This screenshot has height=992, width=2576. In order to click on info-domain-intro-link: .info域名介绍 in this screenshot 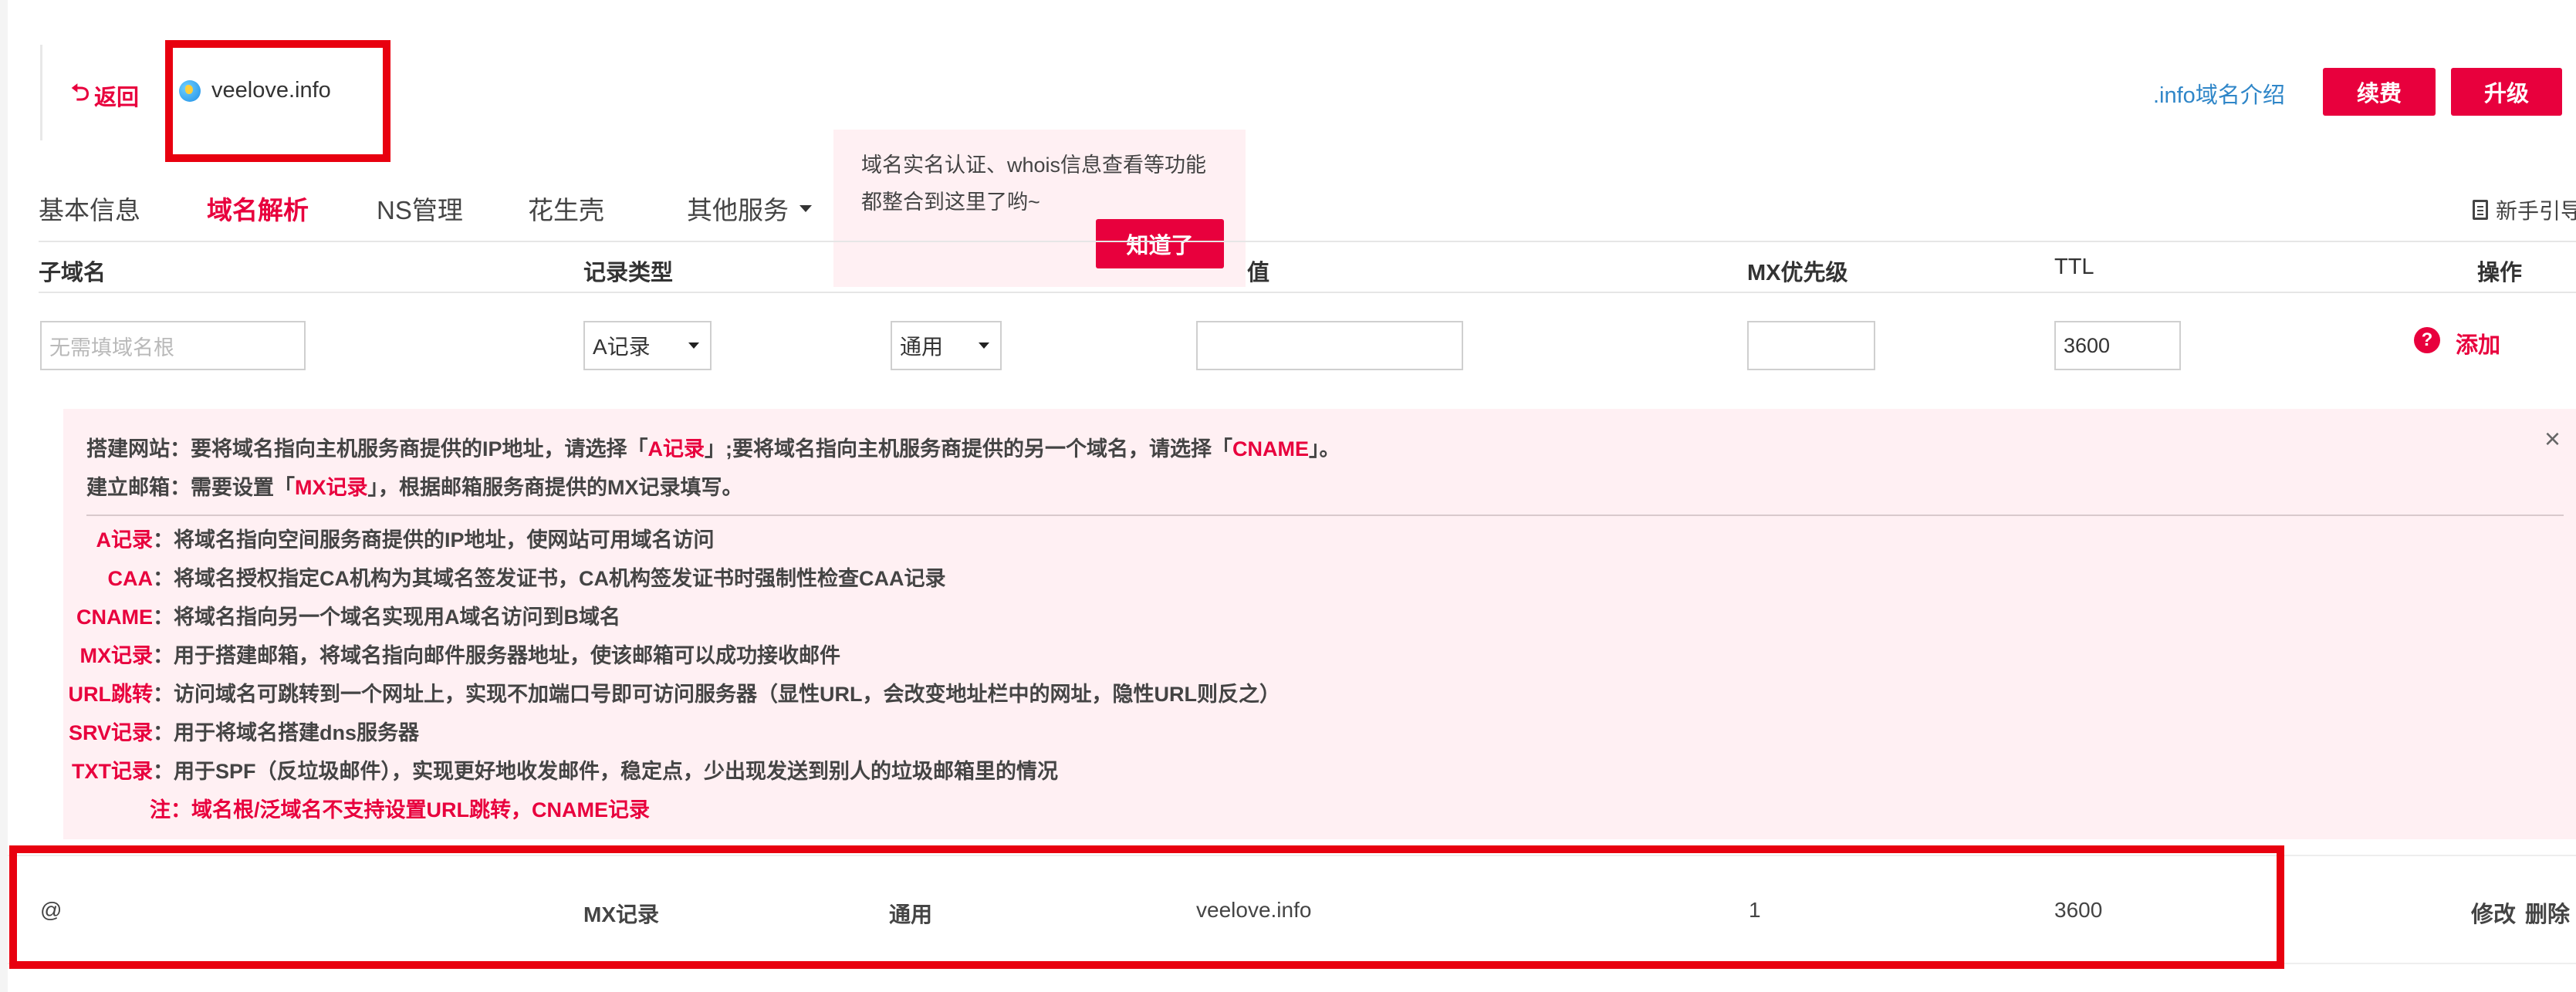, I will do `click(2219, 93)`.